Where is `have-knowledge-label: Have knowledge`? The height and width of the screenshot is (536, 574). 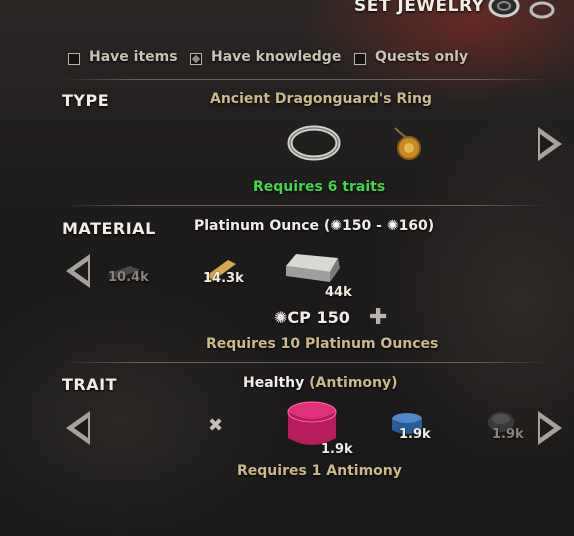 have-knowledge-label: Have knowledge is located at coordinates (276, 57).